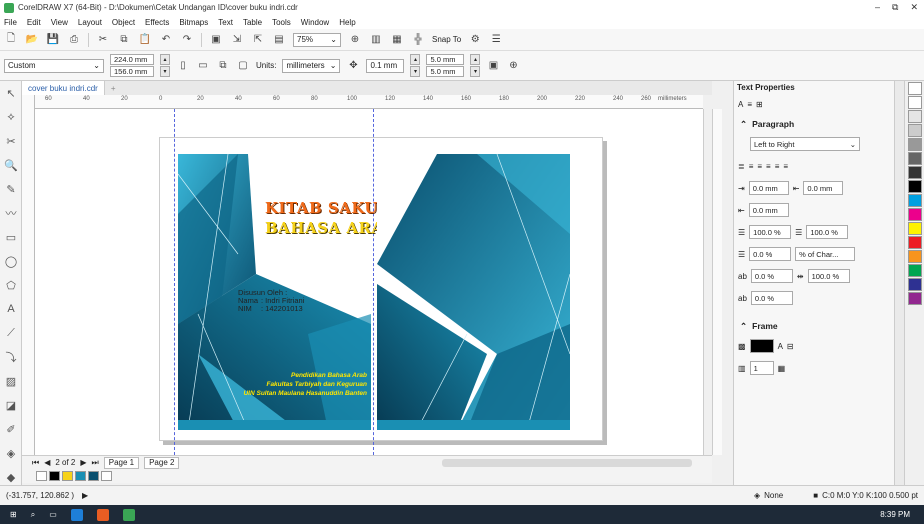 This screenshot has width=924, height=524. I want to click on menu-tools: Tools, so click(281, 22).